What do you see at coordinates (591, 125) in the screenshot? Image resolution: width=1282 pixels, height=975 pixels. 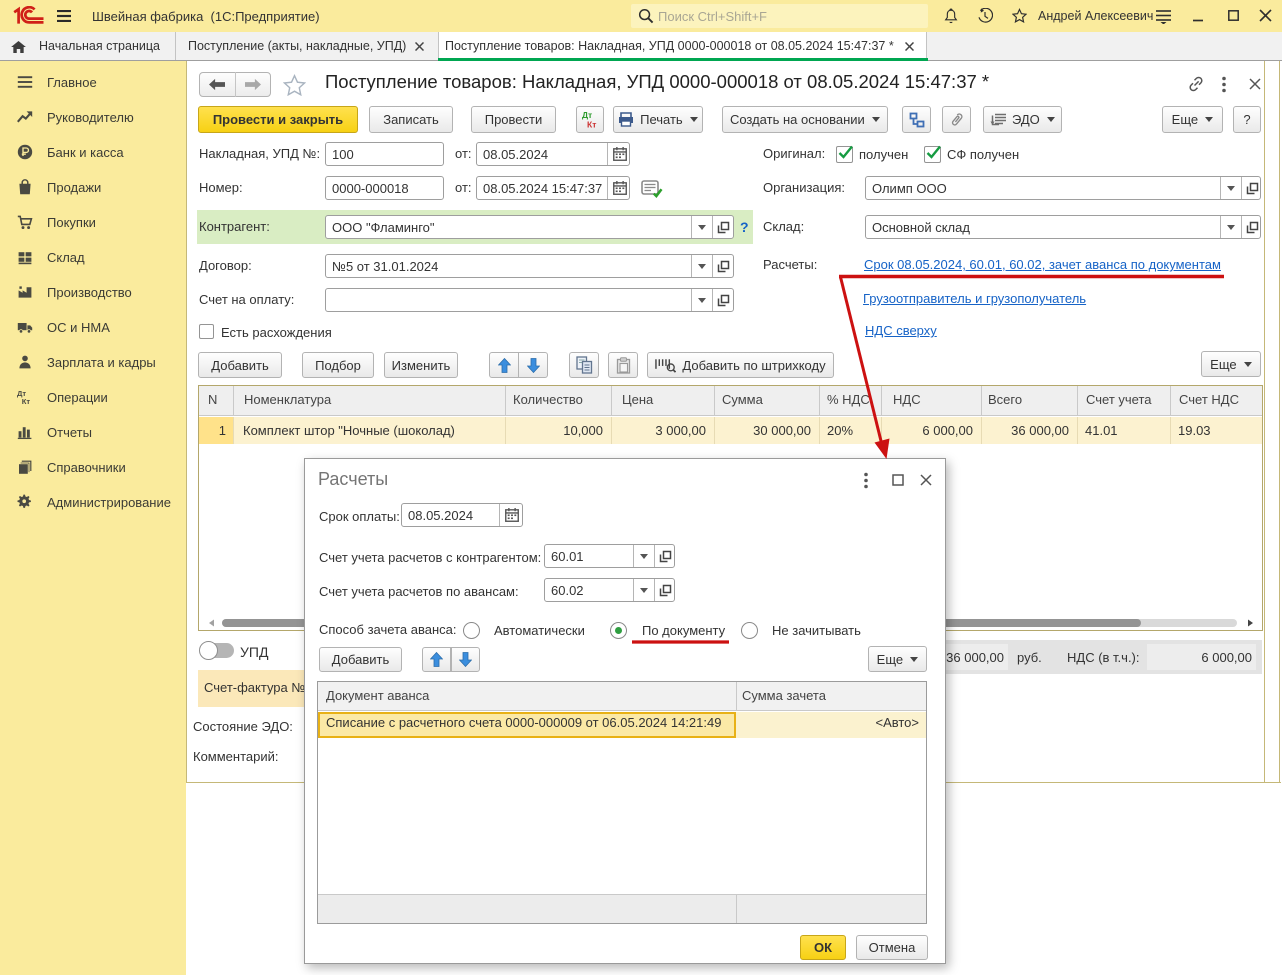 I see `svg-text: Кт` at bounding box center [591, 125].